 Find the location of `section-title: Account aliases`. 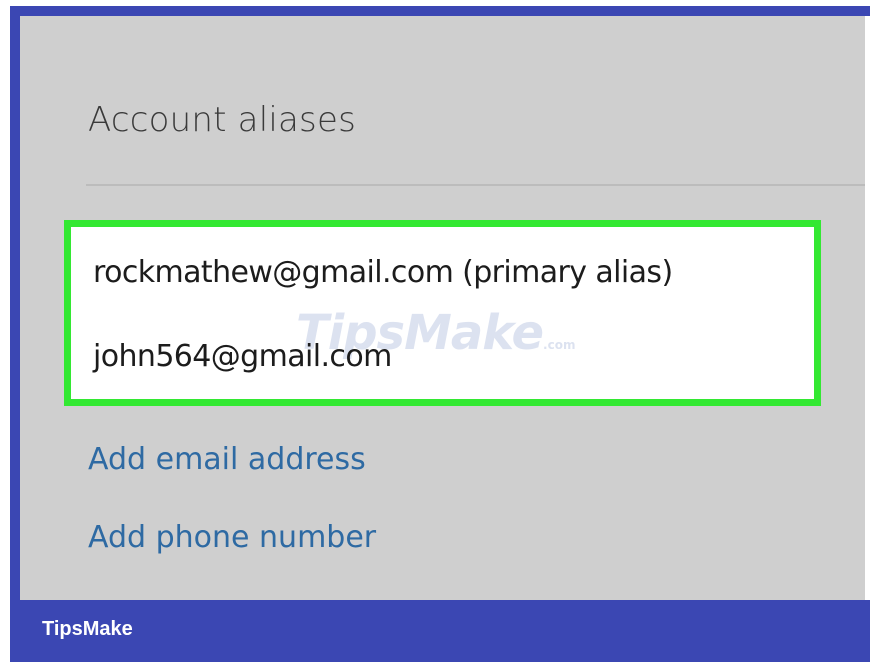

section-title: Account aliases is located at coordinates (222, 120).